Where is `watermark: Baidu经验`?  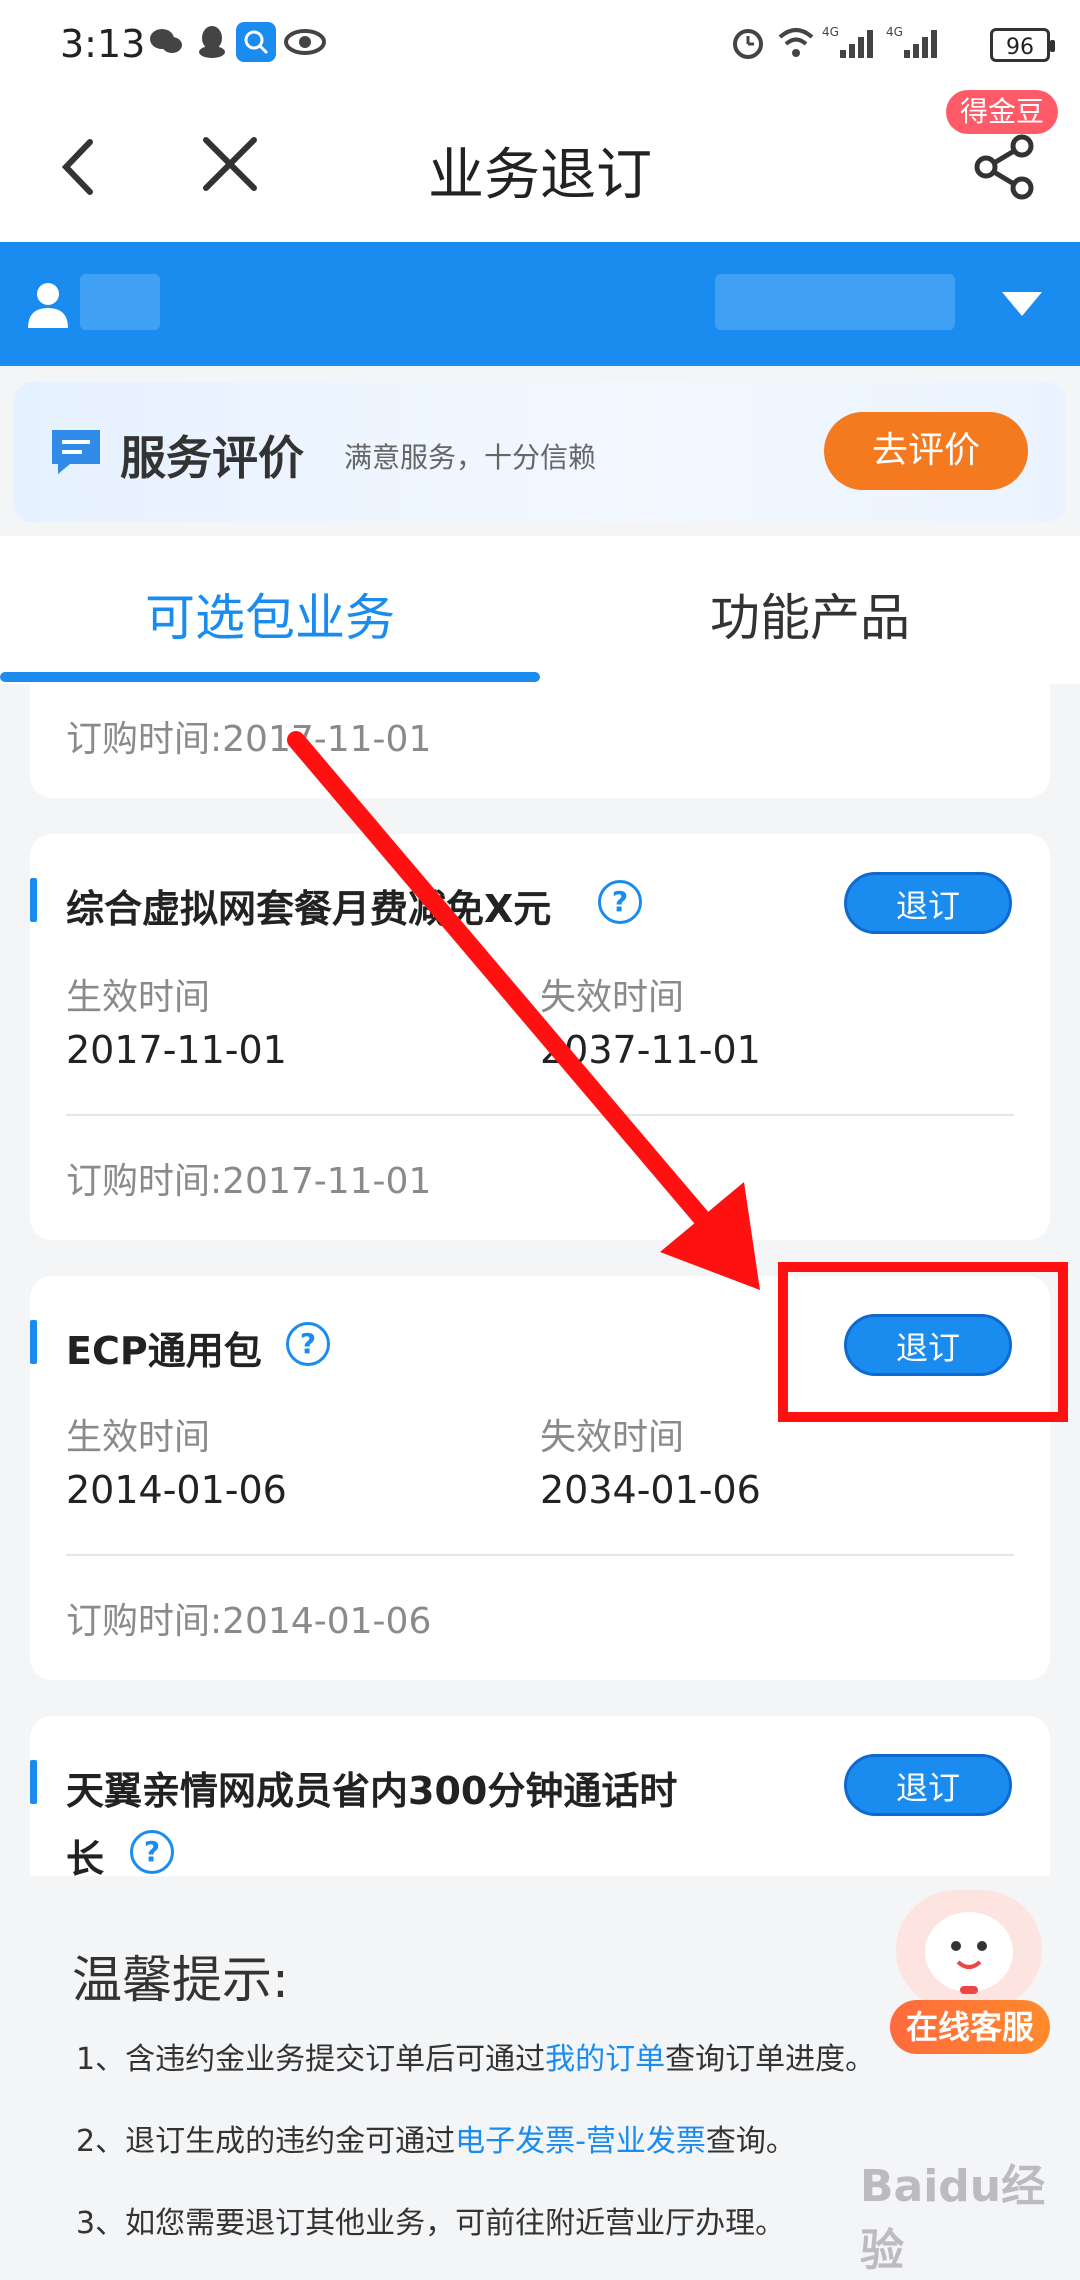 watermark: Baidu经验 is located at coordinates (953, 2218).